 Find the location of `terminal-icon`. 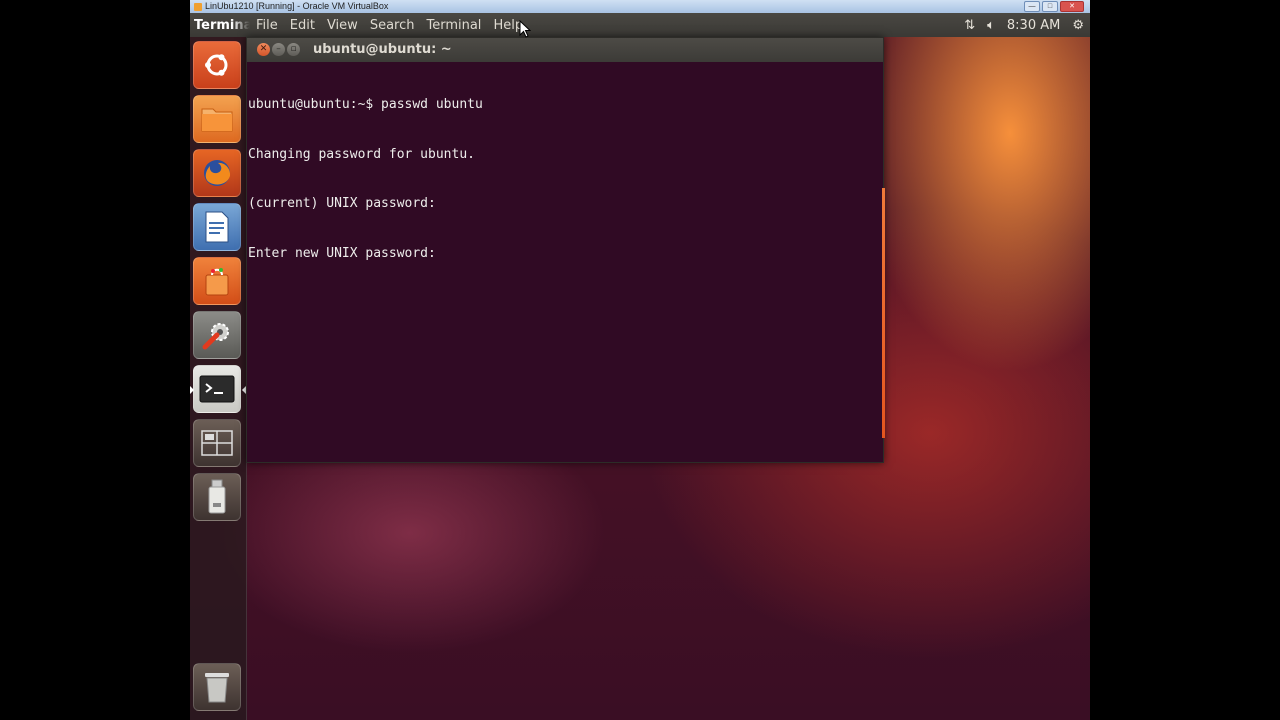

terminal-icon is located at coordinates (217, 389).